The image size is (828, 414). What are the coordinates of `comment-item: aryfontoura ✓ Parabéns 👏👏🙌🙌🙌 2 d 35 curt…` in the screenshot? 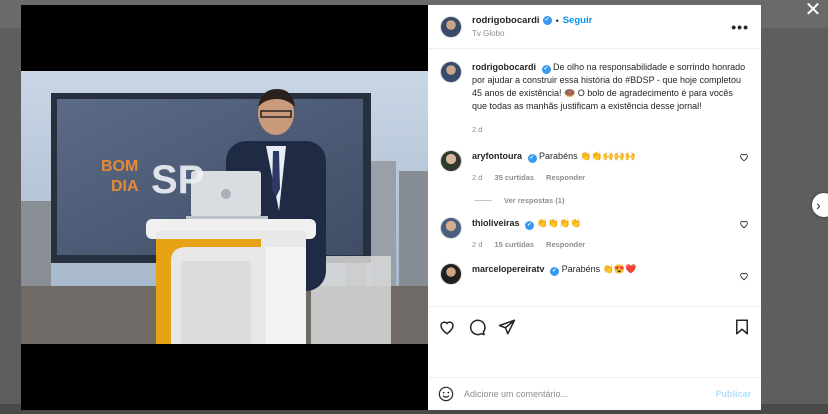 It's located at (594, 167).